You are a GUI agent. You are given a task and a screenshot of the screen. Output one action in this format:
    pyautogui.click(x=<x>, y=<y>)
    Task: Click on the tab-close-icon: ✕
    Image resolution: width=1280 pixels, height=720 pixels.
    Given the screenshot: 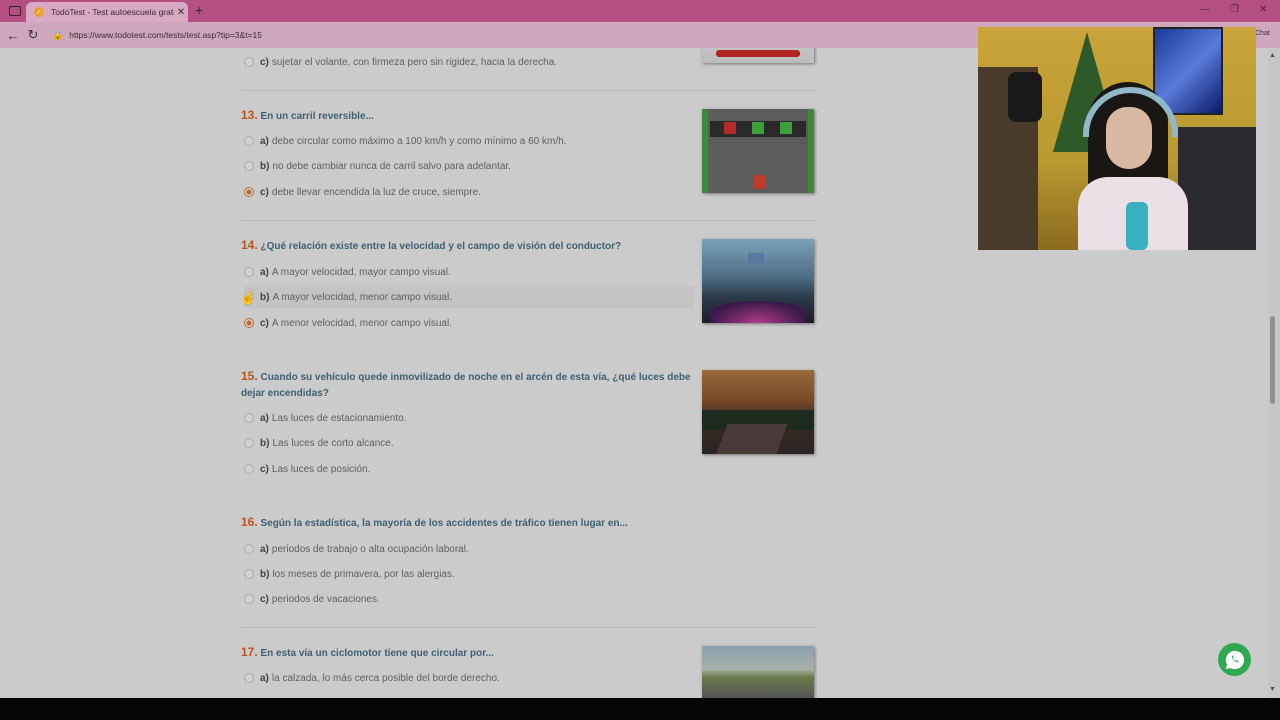 What is the action you would take?
    pyautogui.click(x=181, y=12)
    